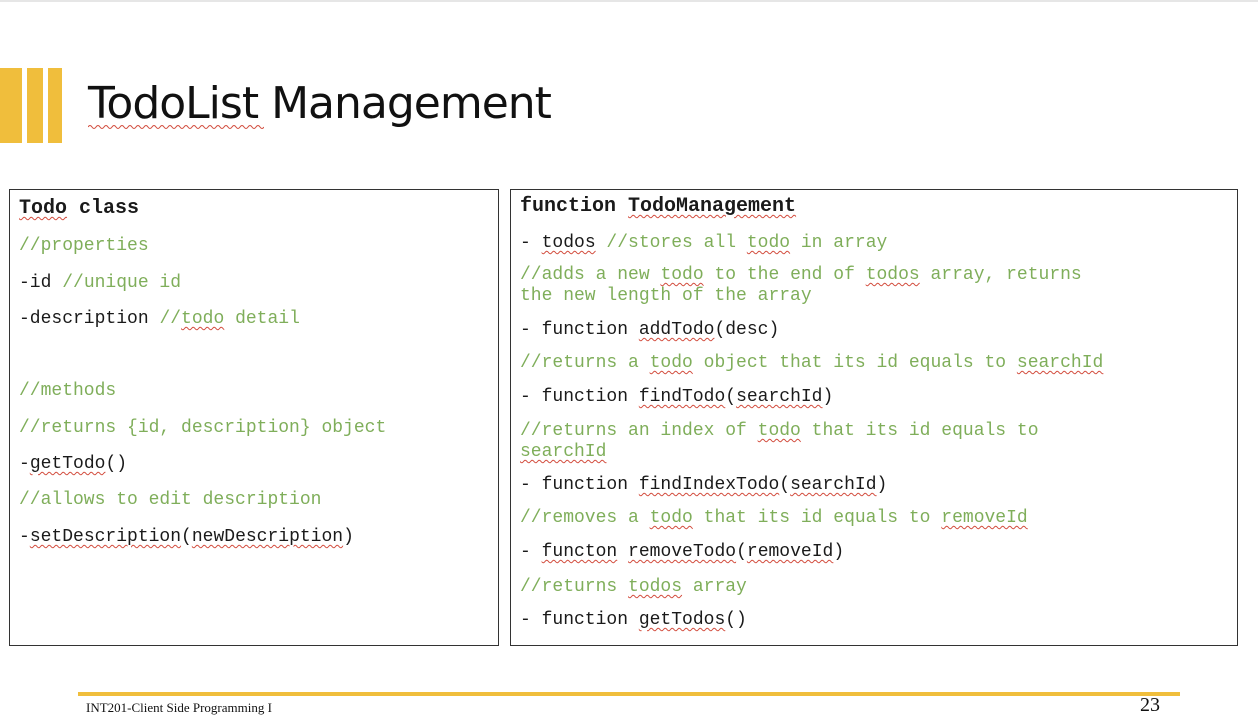 The height and width of the screenshot is (718, 1258). What do you see at coordinates (785, 485) in the screenshot?
I see `index-paren-open: (` at bounding box center [785, 485].